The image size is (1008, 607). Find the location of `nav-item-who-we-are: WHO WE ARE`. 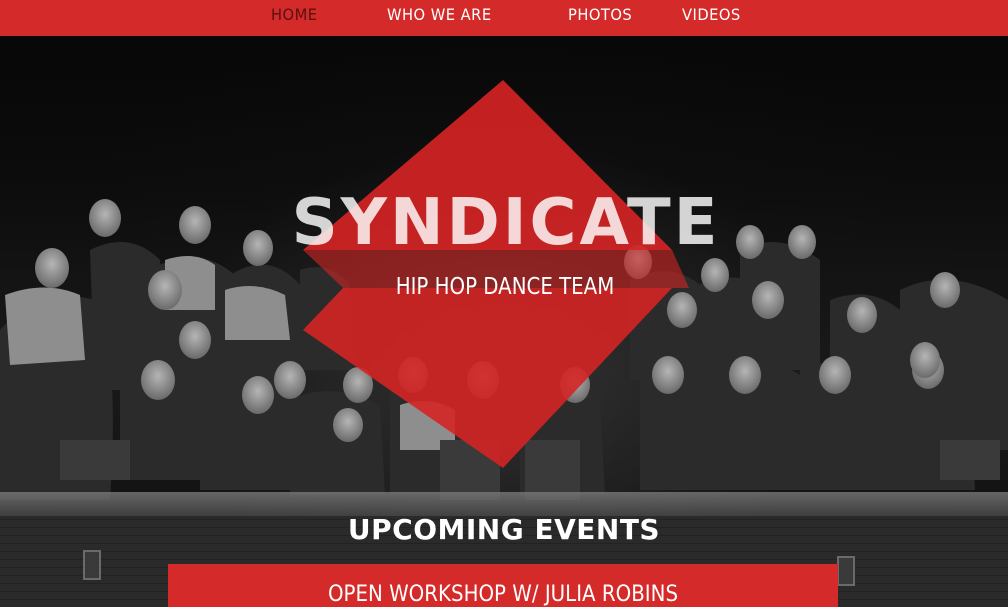

nav-item-who-we-are: WHO WE ARE is located at coordinates (439, 14).